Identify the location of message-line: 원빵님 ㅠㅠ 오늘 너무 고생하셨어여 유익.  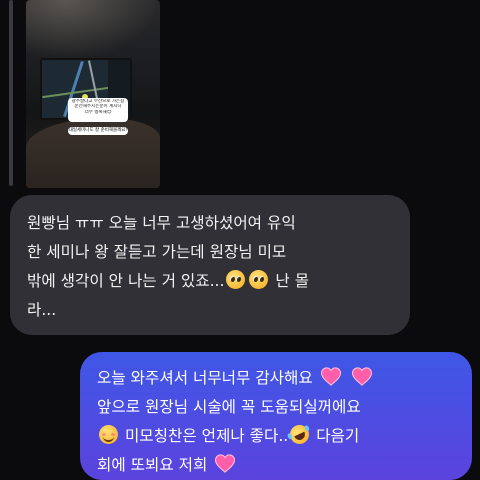
(210, 223).